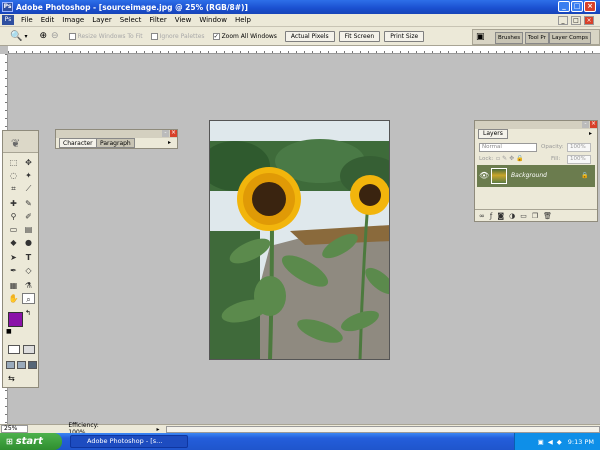 This screenshot has height=450, width=600. What do you see at coordinates (11, 378) in the screenshot?
I see `jump-to-imageready-icon: ⇆` at bounding box center [11, 378].